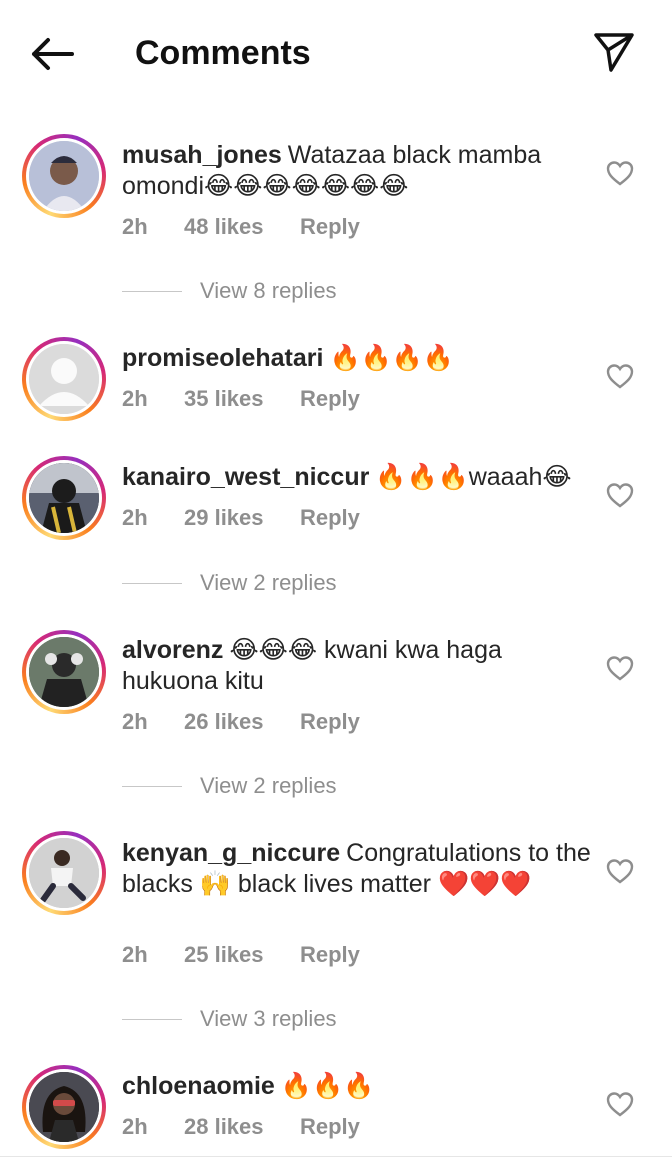 Image resolution: width=672 pixels, height=1160 pixels. Describe the element at coordinates (336, 52) in the screenshot. I see `header: Comments` at that location.